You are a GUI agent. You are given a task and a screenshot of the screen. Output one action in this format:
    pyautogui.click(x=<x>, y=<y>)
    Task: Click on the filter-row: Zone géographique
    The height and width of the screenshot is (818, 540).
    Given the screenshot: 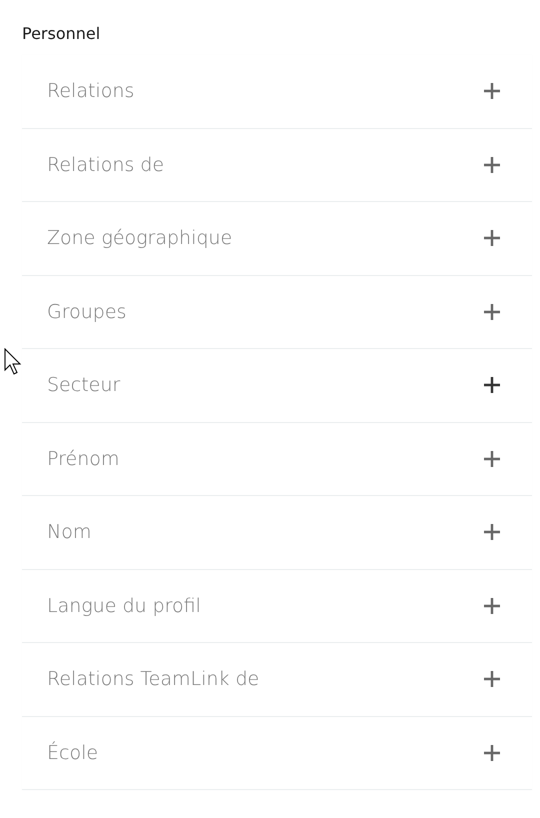 What is the action you would take?
    pyautogui.click(x=277, y=239)
    